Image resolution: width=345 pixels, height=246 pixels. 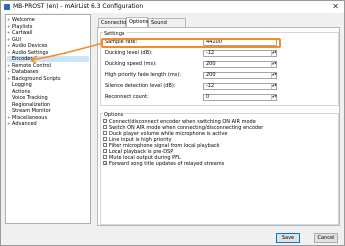 What do you see at coordinates (22, 85) in the screenshot?
I see `tree-item-label: Logging` at bounding box center [22, 85].